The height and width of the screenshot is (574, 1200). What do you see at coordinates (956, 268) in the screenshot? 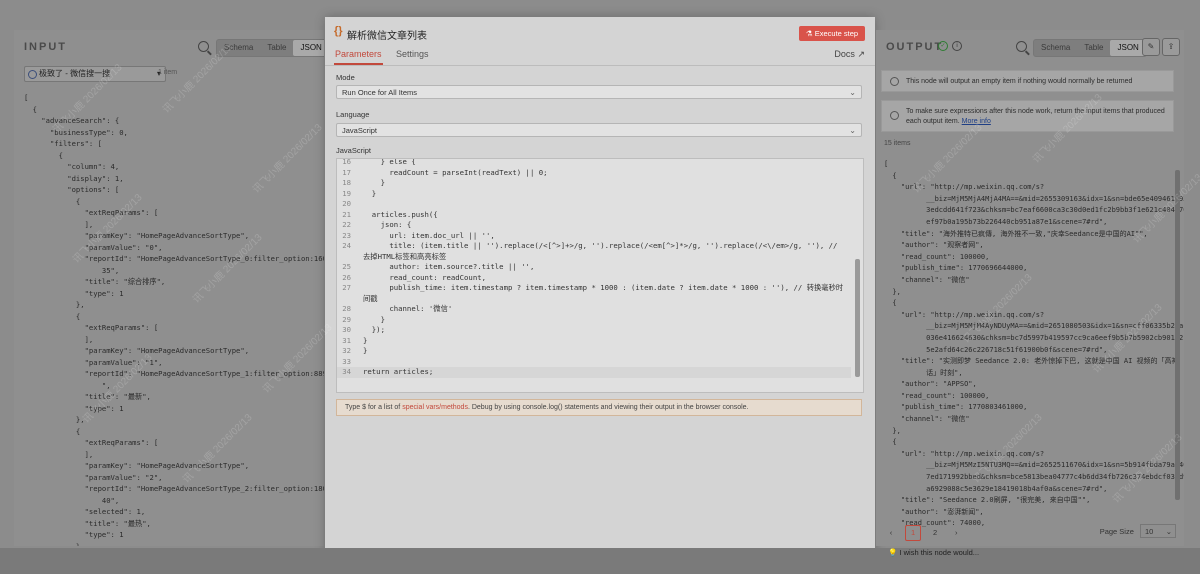
I see `output-json-line: "publish_time": 1770696644000,` at bounding box center [956, 268].